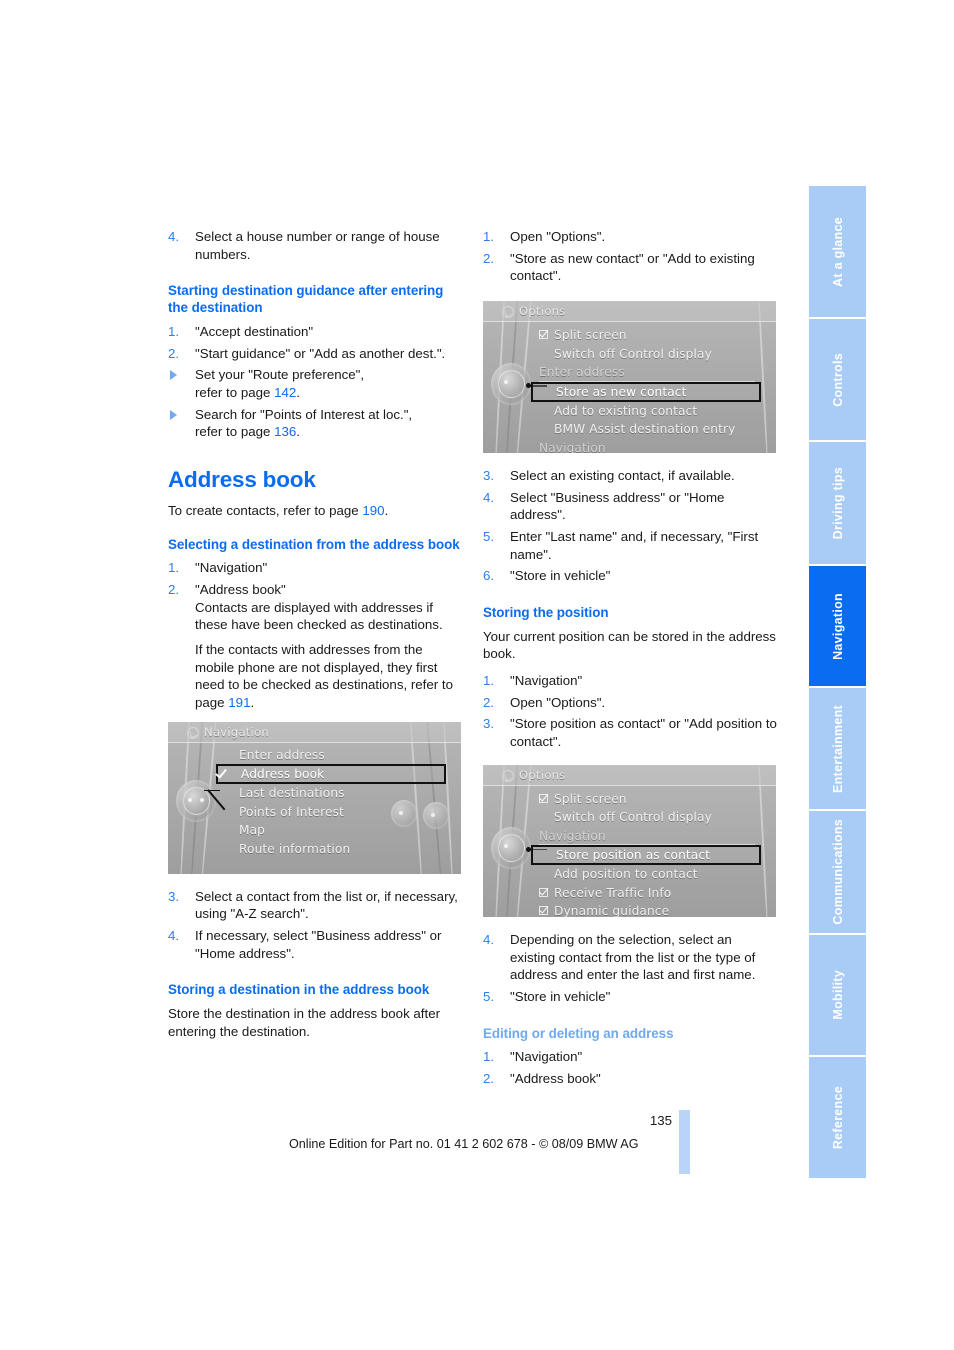  Describe the element at coordinates (647, 446) in the screenshot. I see `menu-section-header: Navigation` at that location.